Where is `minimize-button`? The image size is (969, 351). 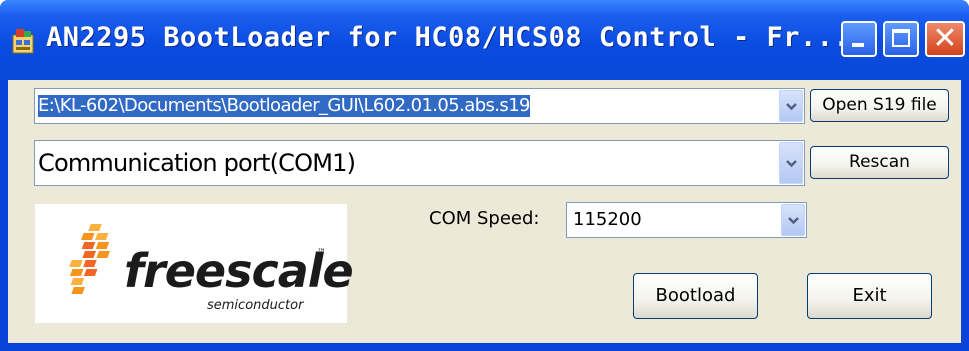 minimize-button is located at coordinates (859, 39).